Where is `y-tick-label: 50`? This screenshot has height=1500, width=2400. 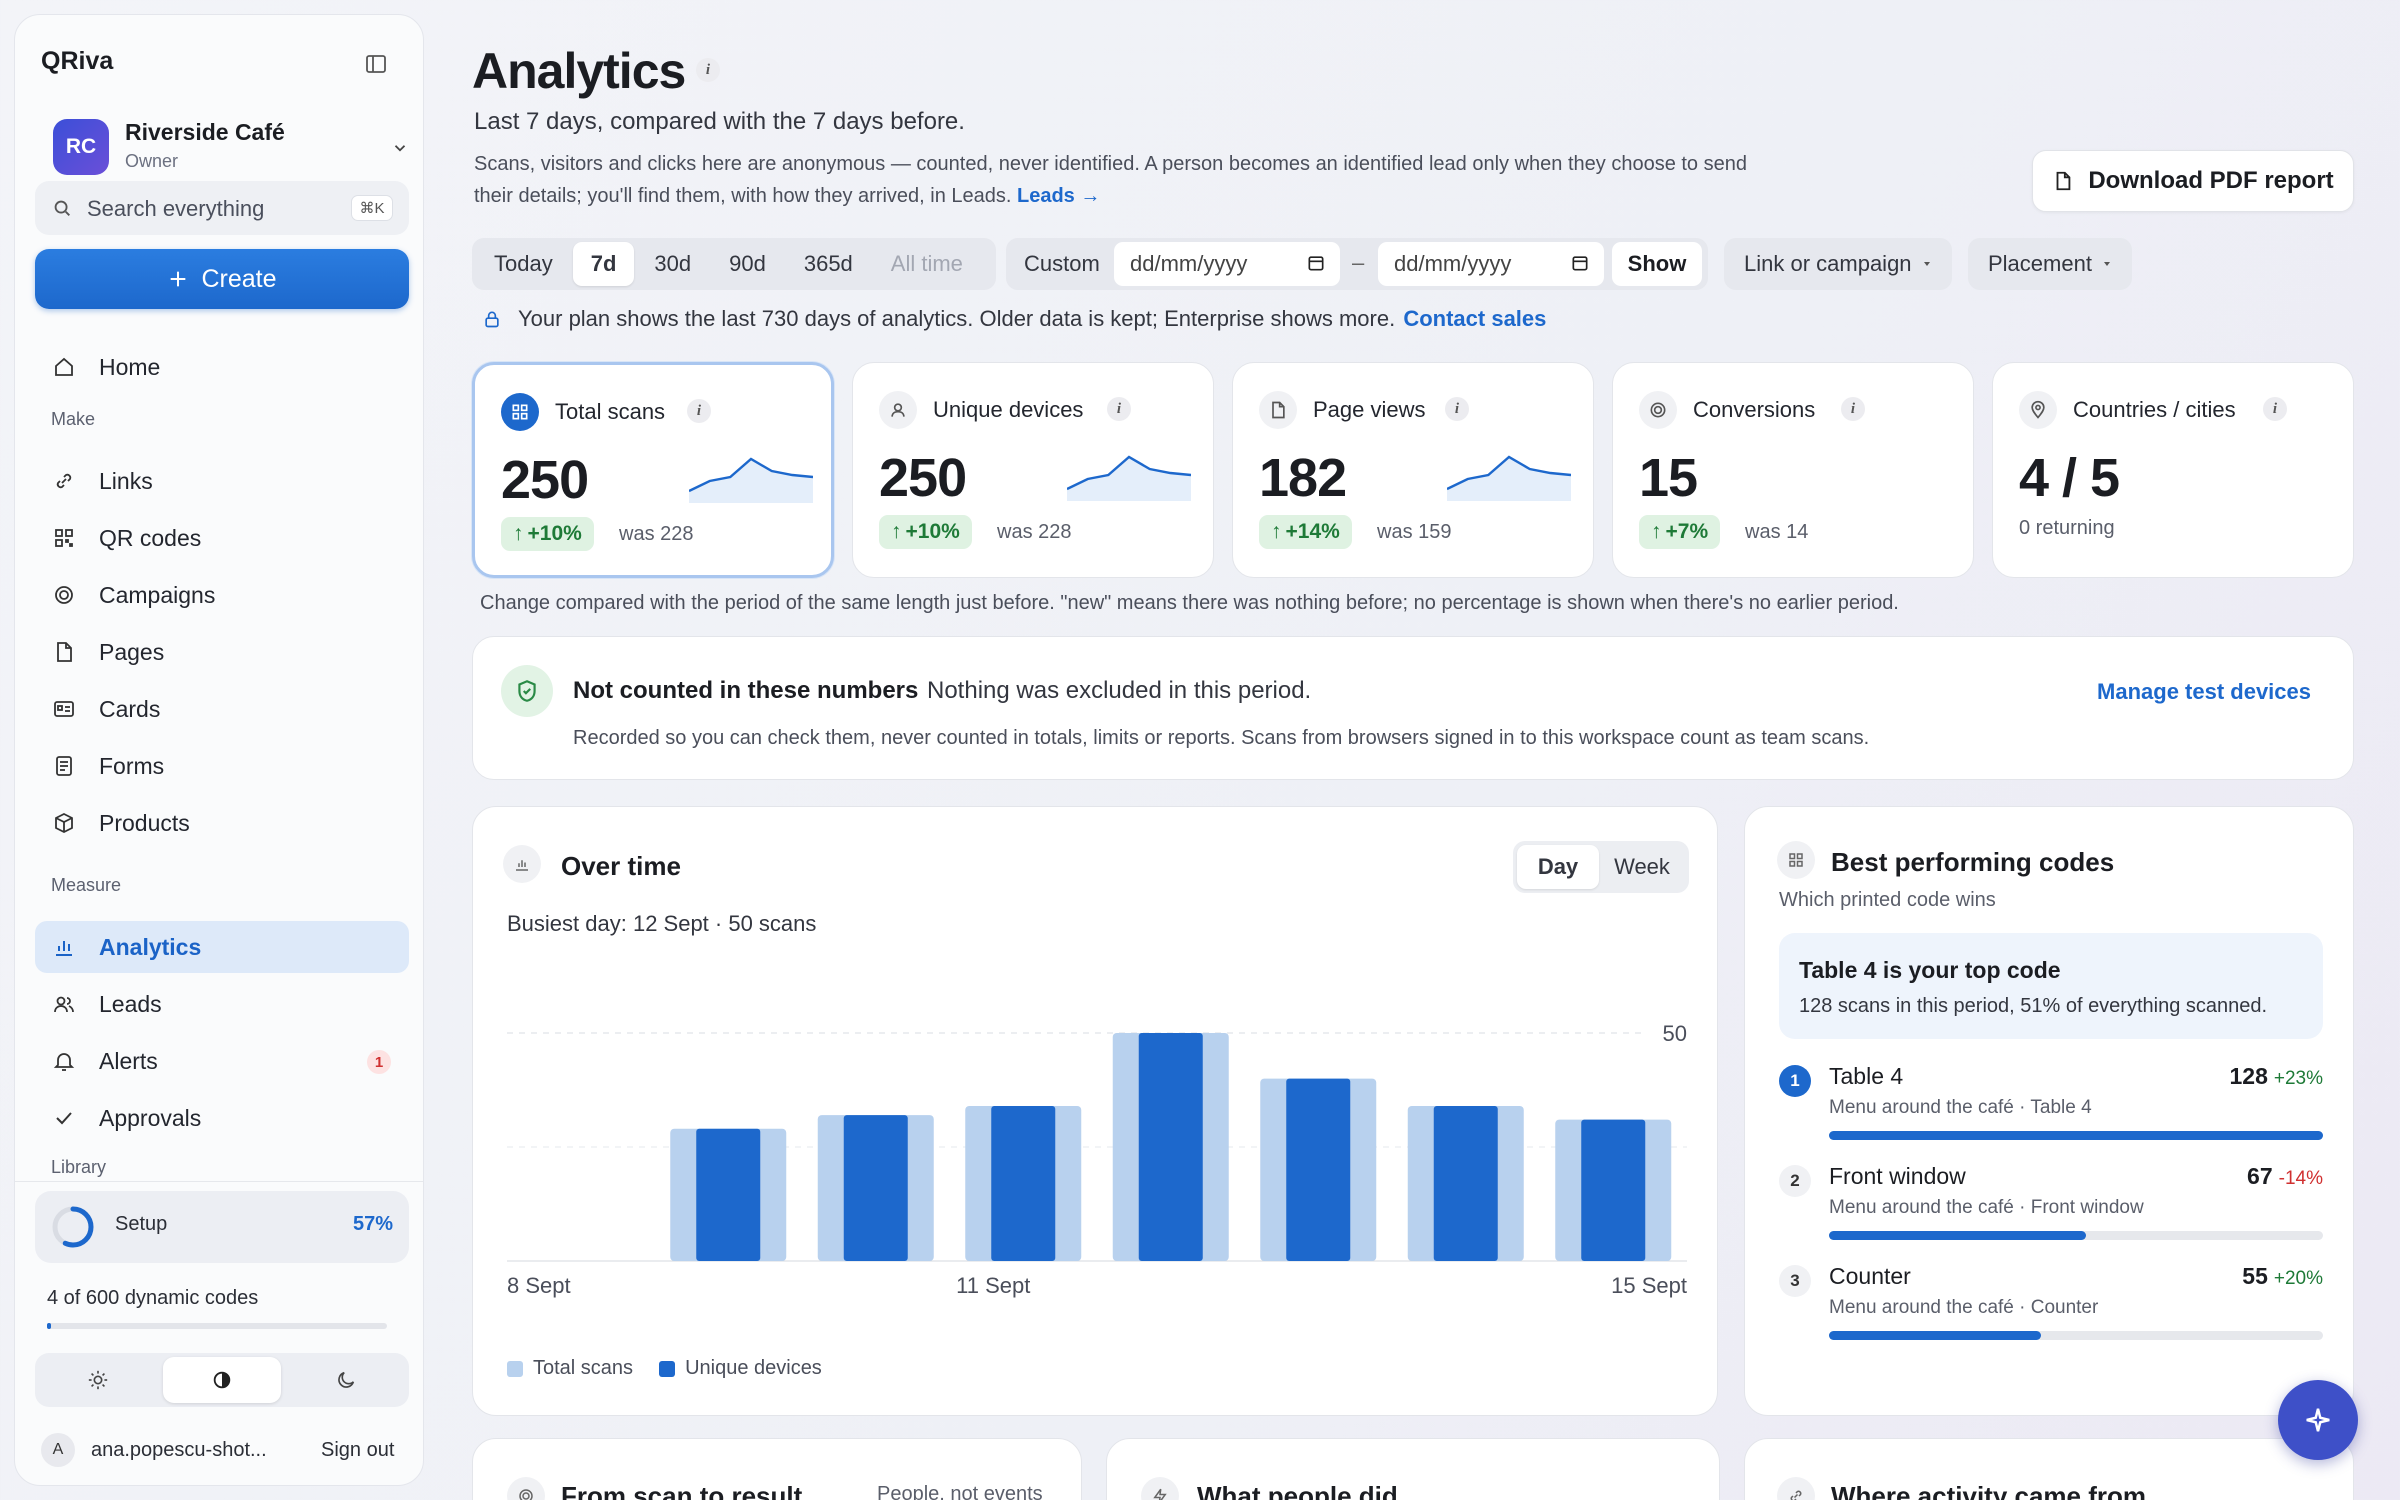 y-tick-label: 50 is located at coordinates (1675, 1033).